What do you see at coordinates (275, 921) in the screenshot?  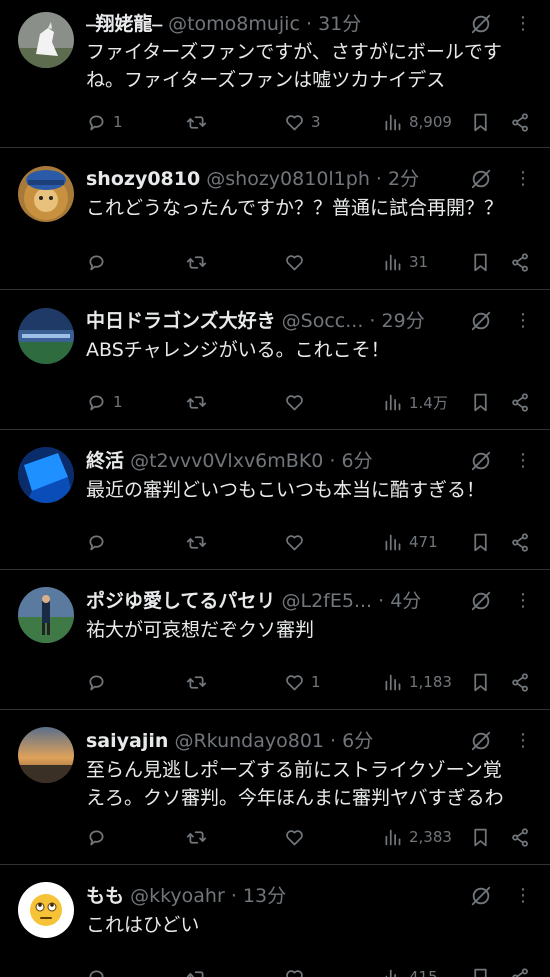 I see `tweet: もも @kkyoahr · 13分 ⋮ これはひどい 415` at bounding box center [275, 921].